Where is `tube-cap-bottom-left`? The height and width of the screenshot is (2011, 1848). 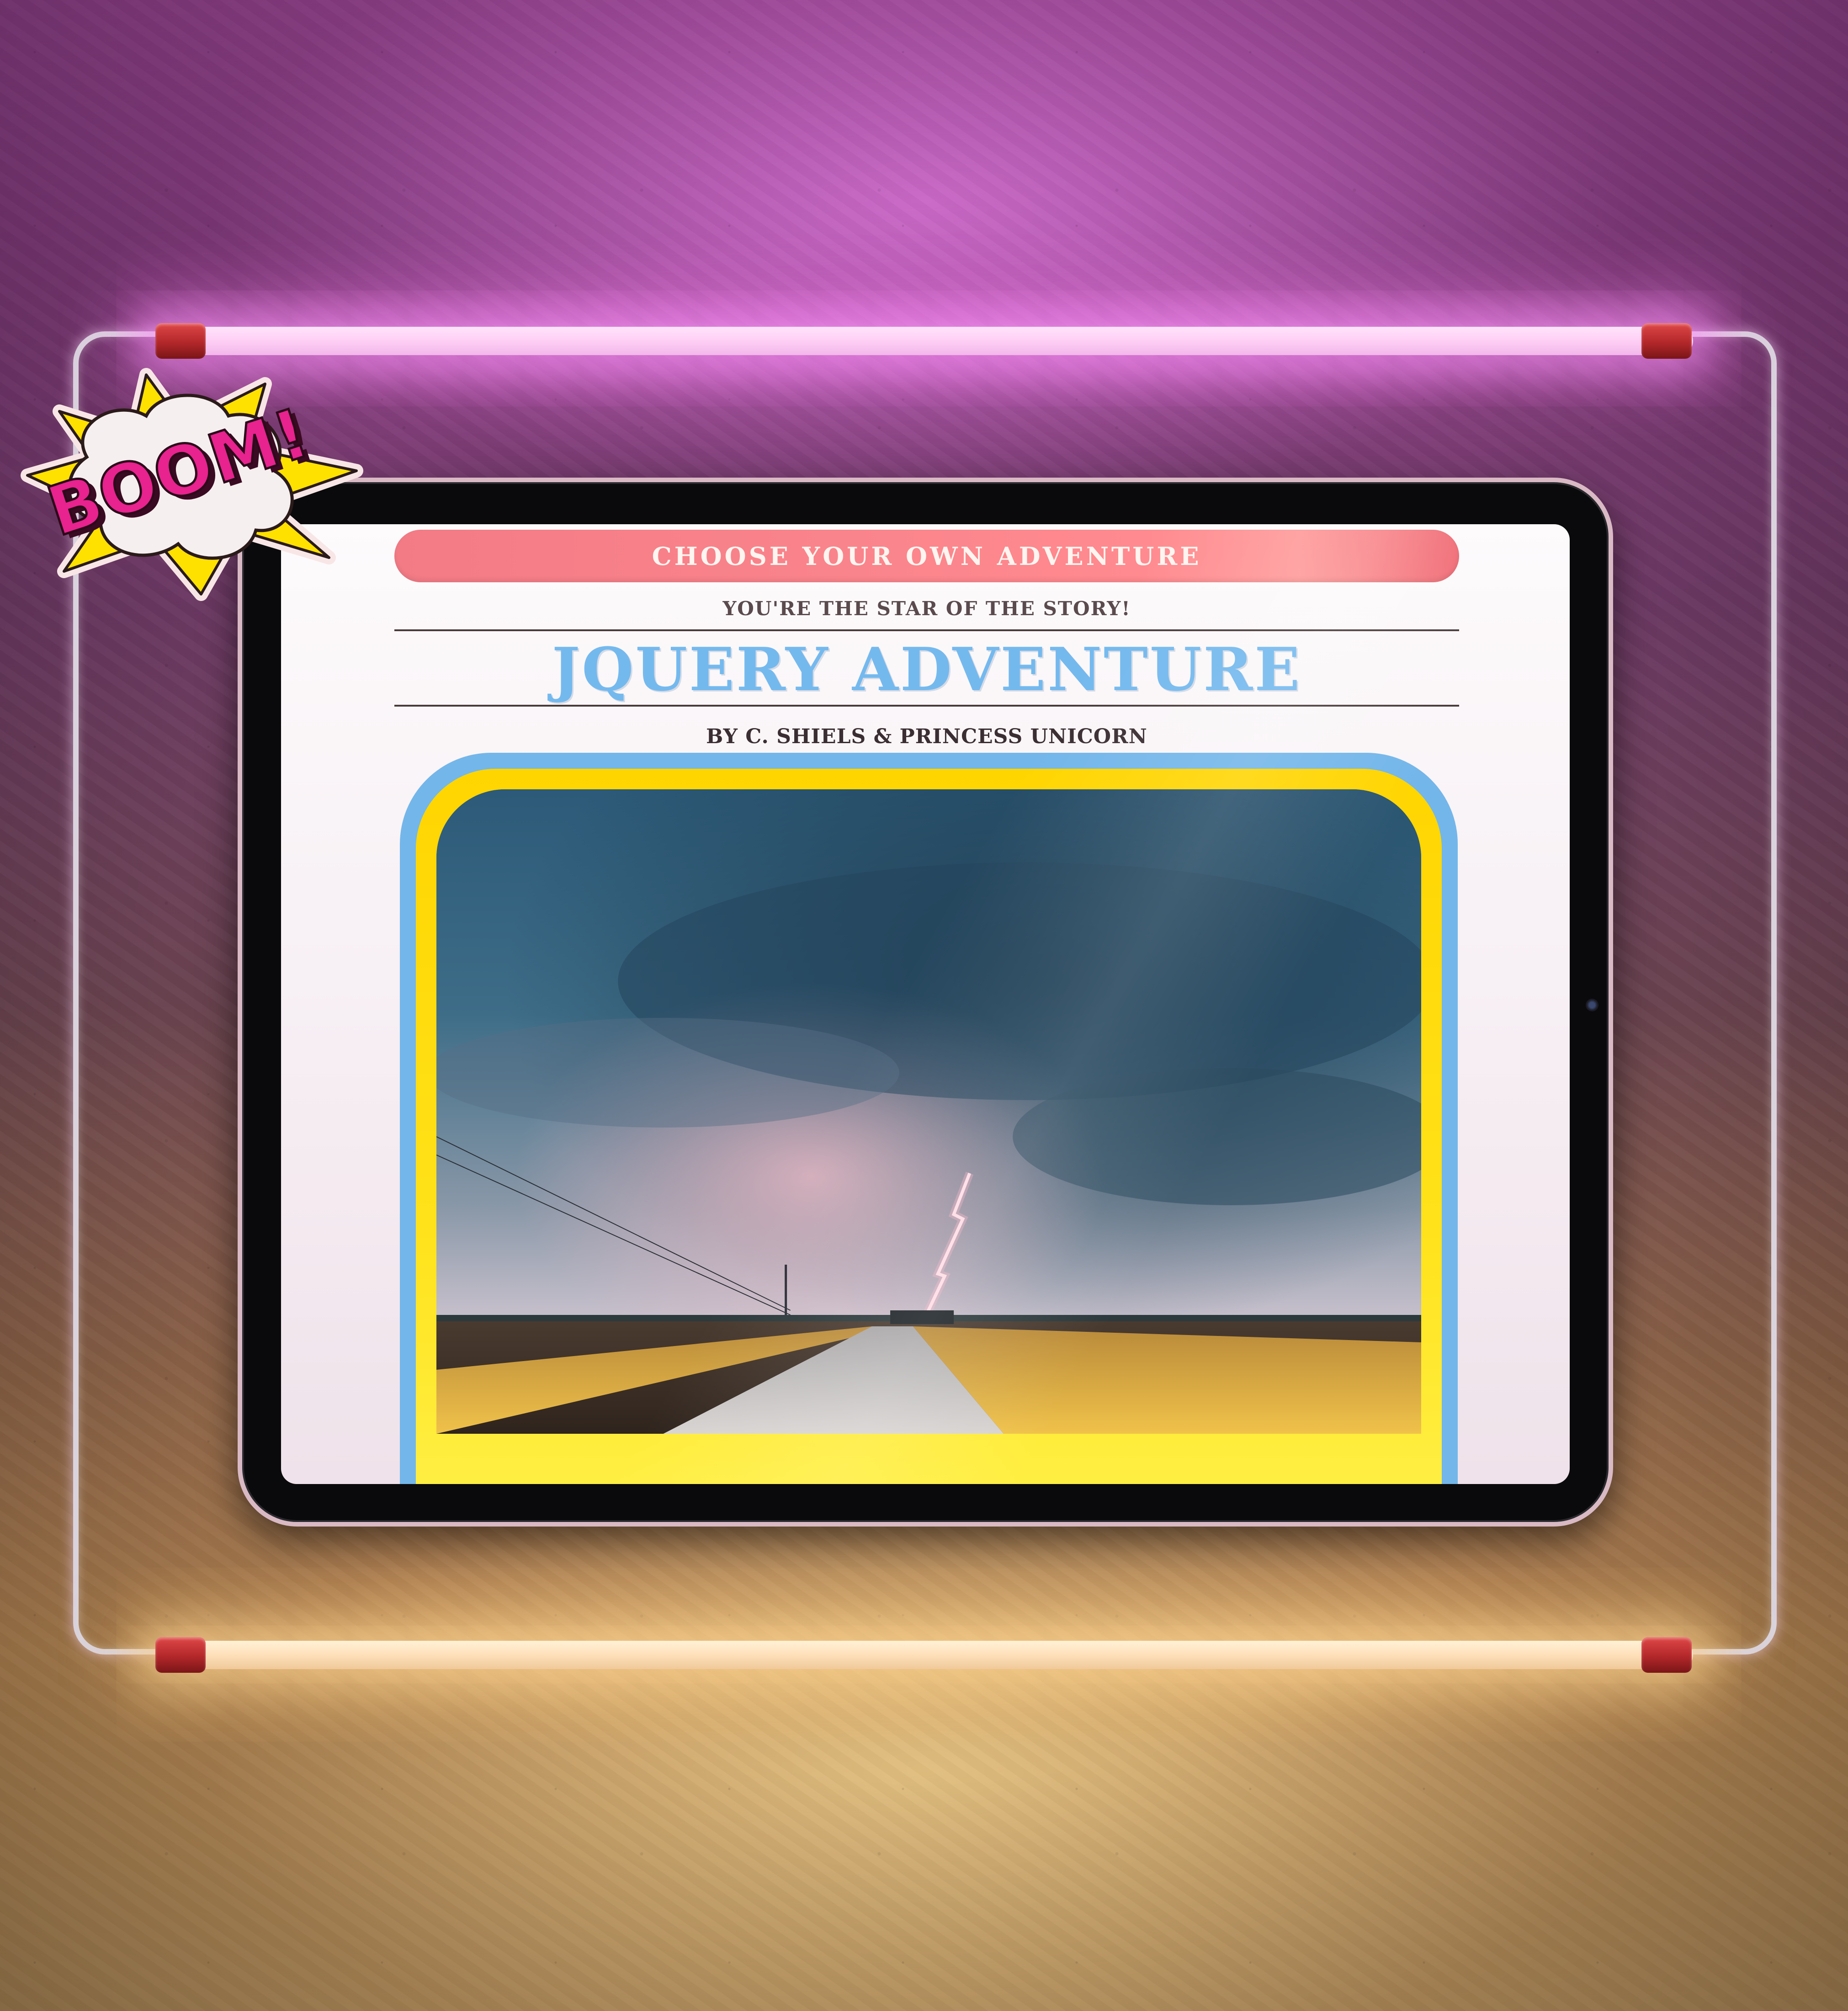 tube-cap-bottom-left is located at coordinates (180, 1655).